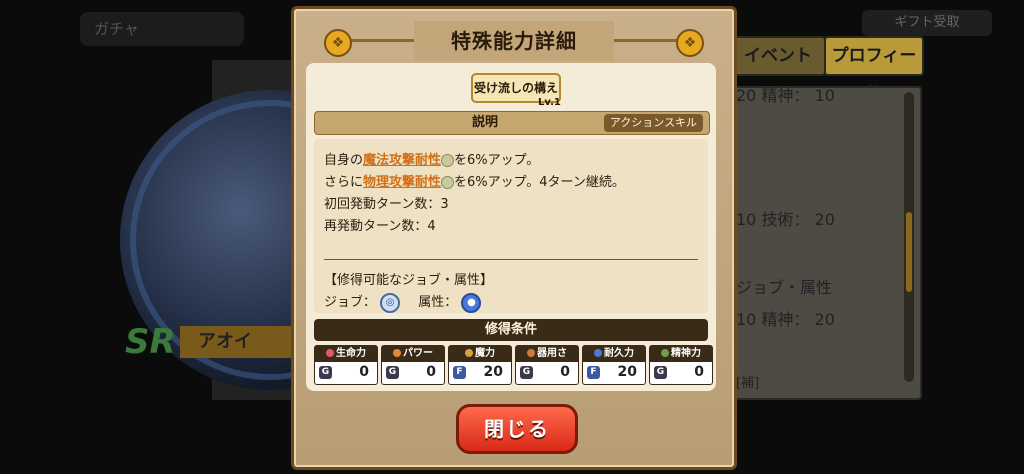 Image resolution: width=1024 pixels, height=474 pixels. I want to click on profile-panel: 20 精神： 10 10 技術： 20 ジョブ・属性 10 精神： 20 [補], so click(825, 243).